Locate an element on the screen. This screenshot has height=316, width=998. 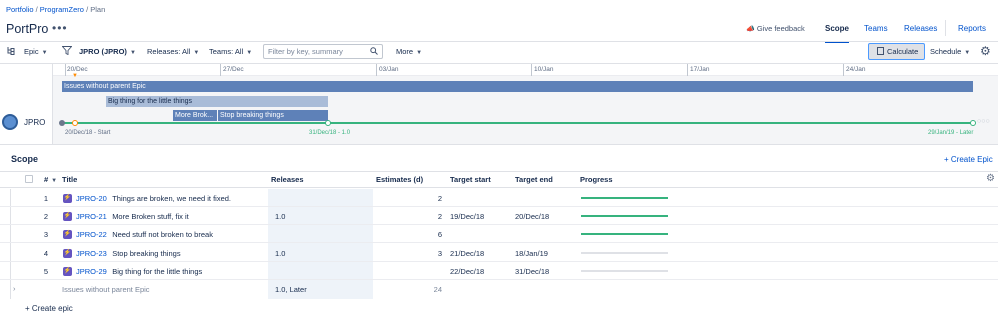
more-menu: More ▼ is located at coordinates (409, 51).